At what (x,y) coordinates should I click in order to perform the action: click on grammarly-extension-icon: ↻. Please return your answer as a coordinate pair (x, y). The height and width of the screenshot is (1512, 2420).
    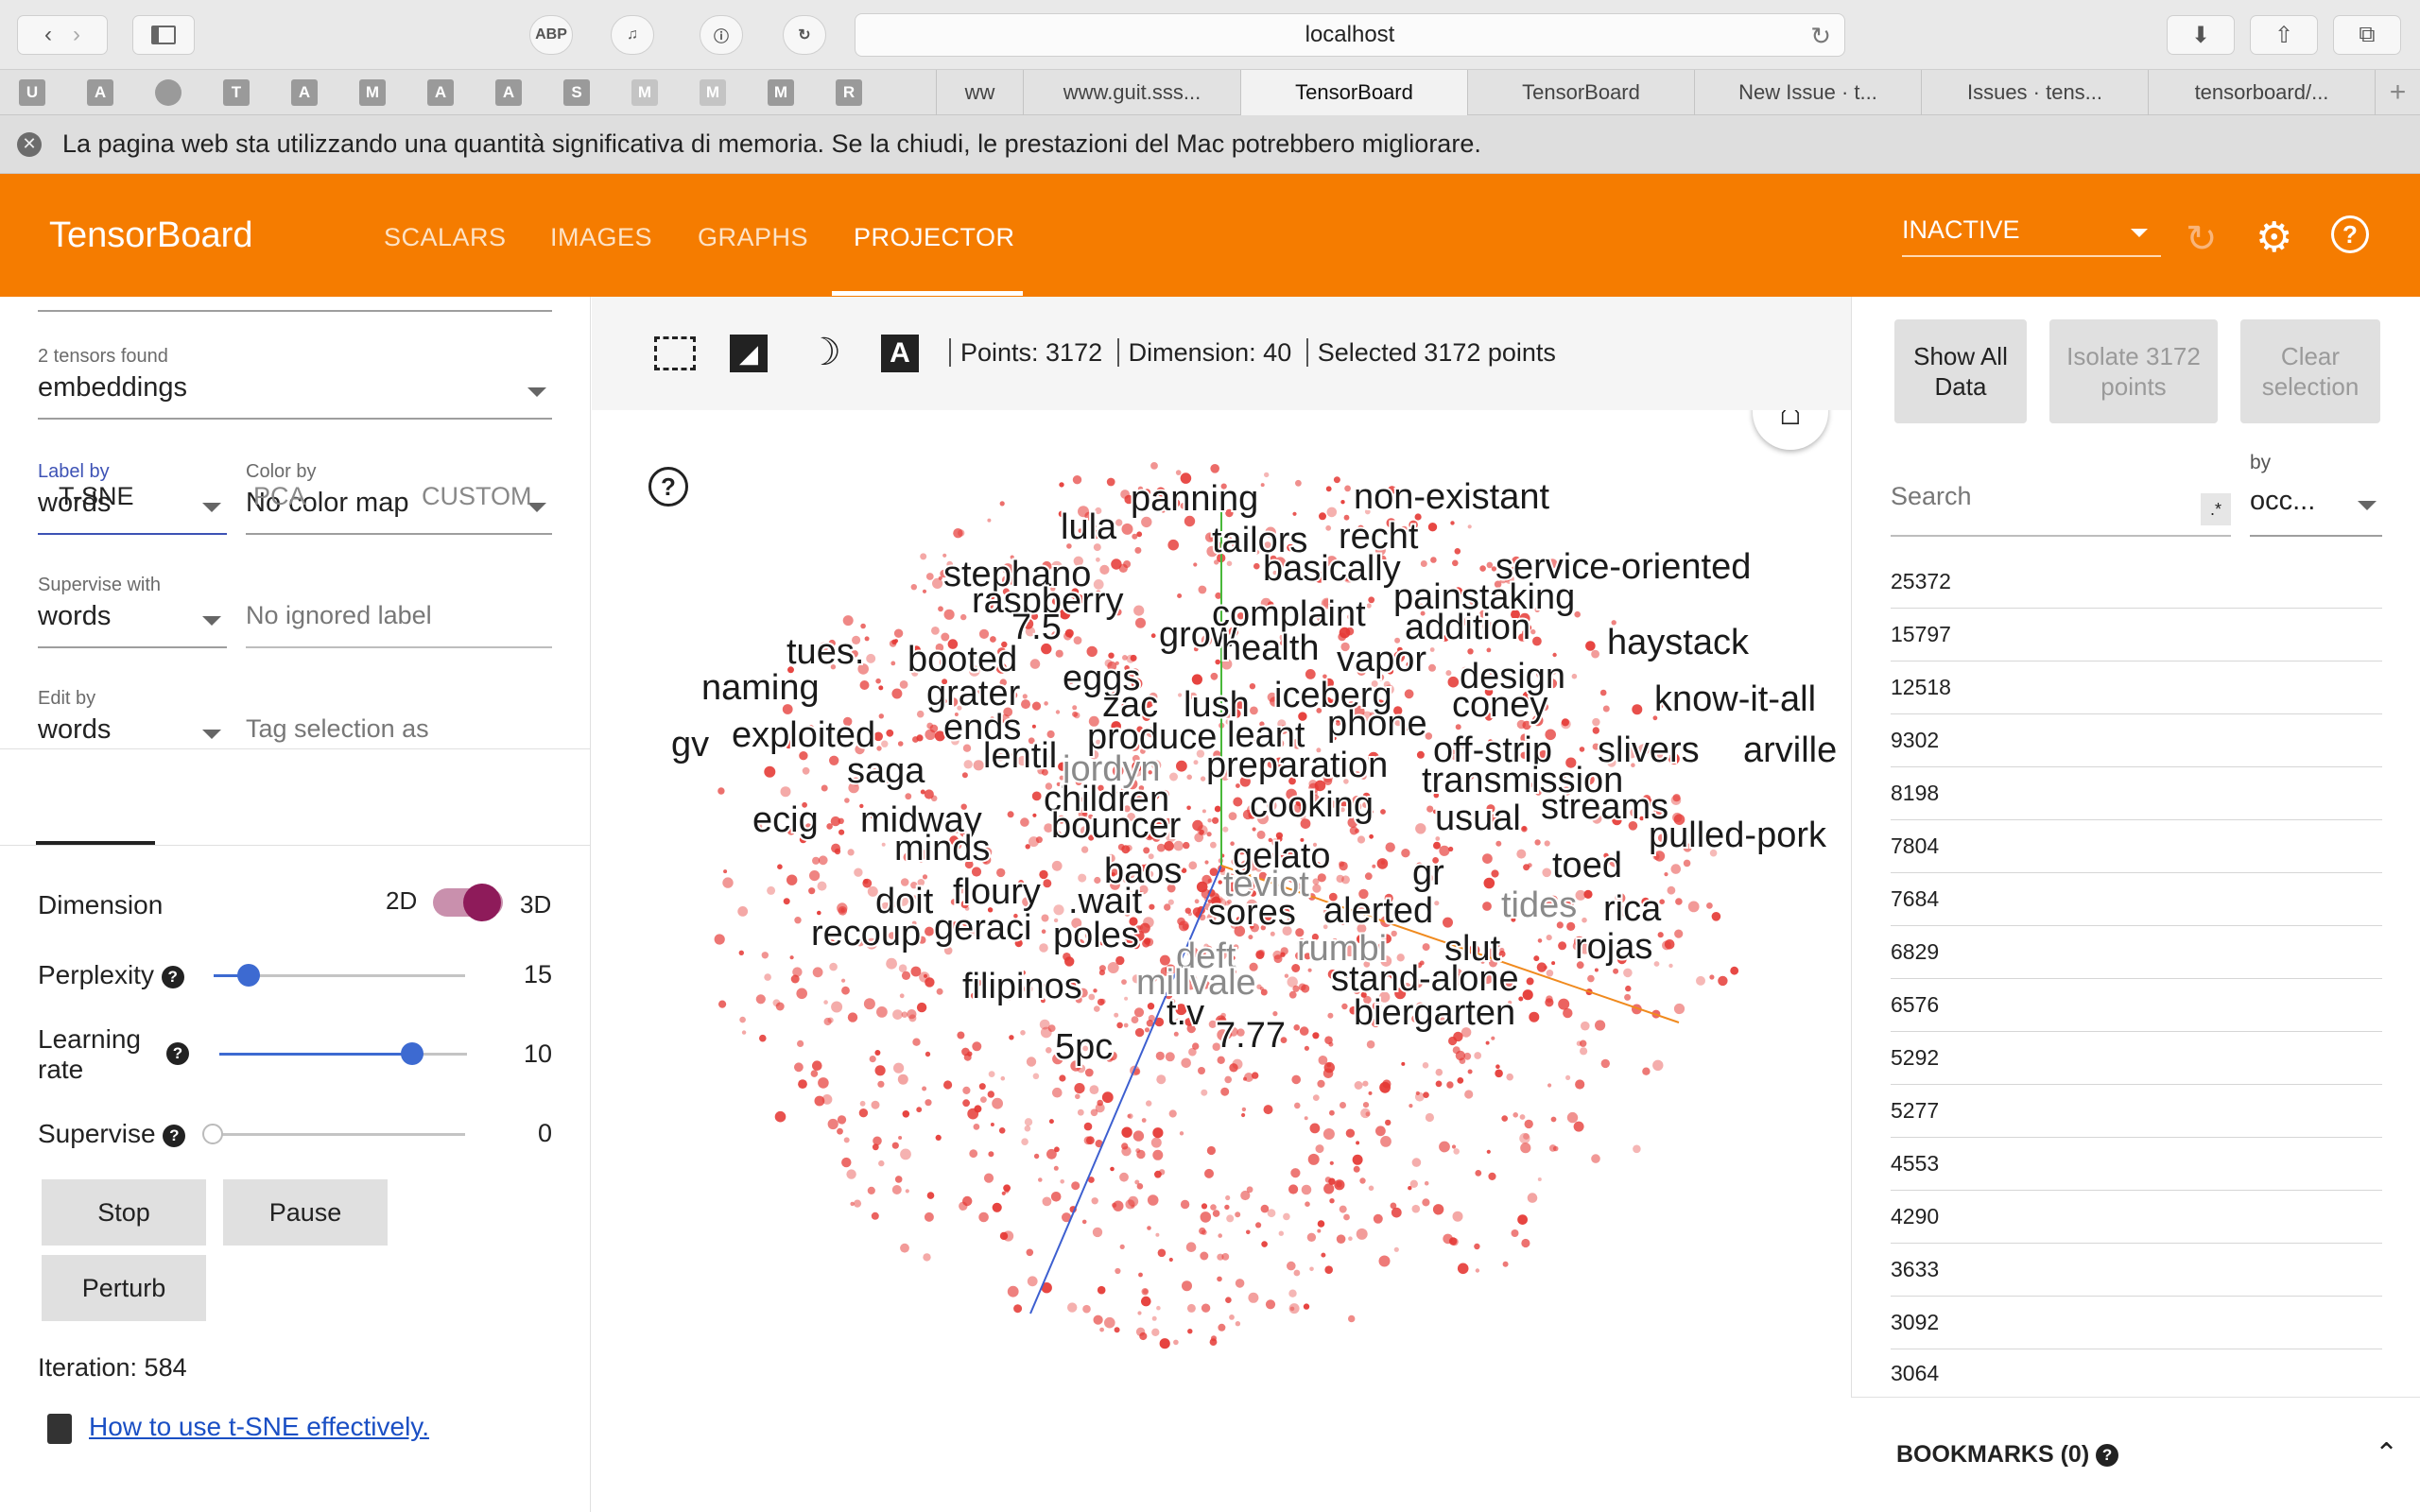
    Looking at the image, I should click on (804, 35).